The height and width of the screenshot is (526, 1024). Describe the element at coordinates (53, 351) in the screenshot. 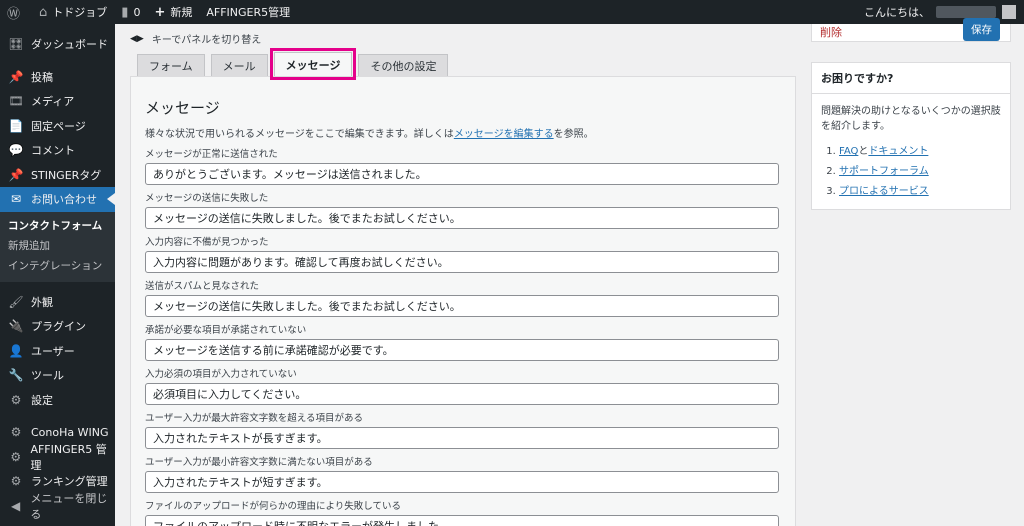

I see `sidebar-item-label: ユーザー` at that location.